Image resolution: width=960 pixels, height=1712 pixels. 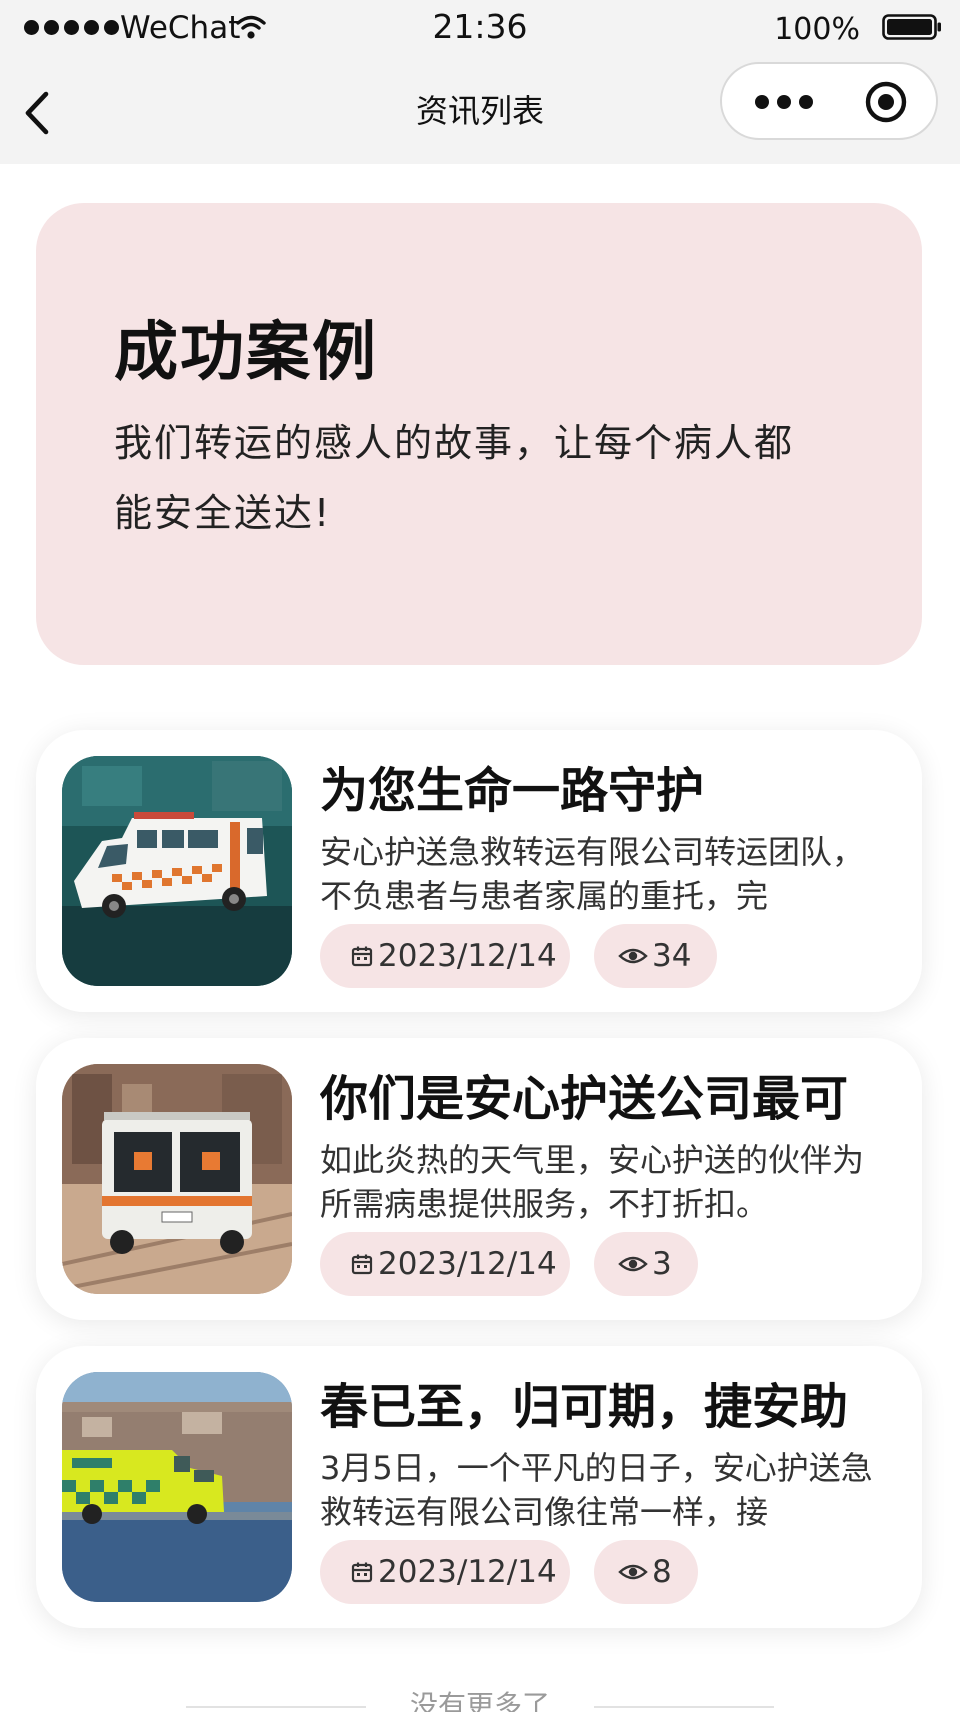 I want to click on no-more-text: 没有更多了, so click(x=479, y=1700).